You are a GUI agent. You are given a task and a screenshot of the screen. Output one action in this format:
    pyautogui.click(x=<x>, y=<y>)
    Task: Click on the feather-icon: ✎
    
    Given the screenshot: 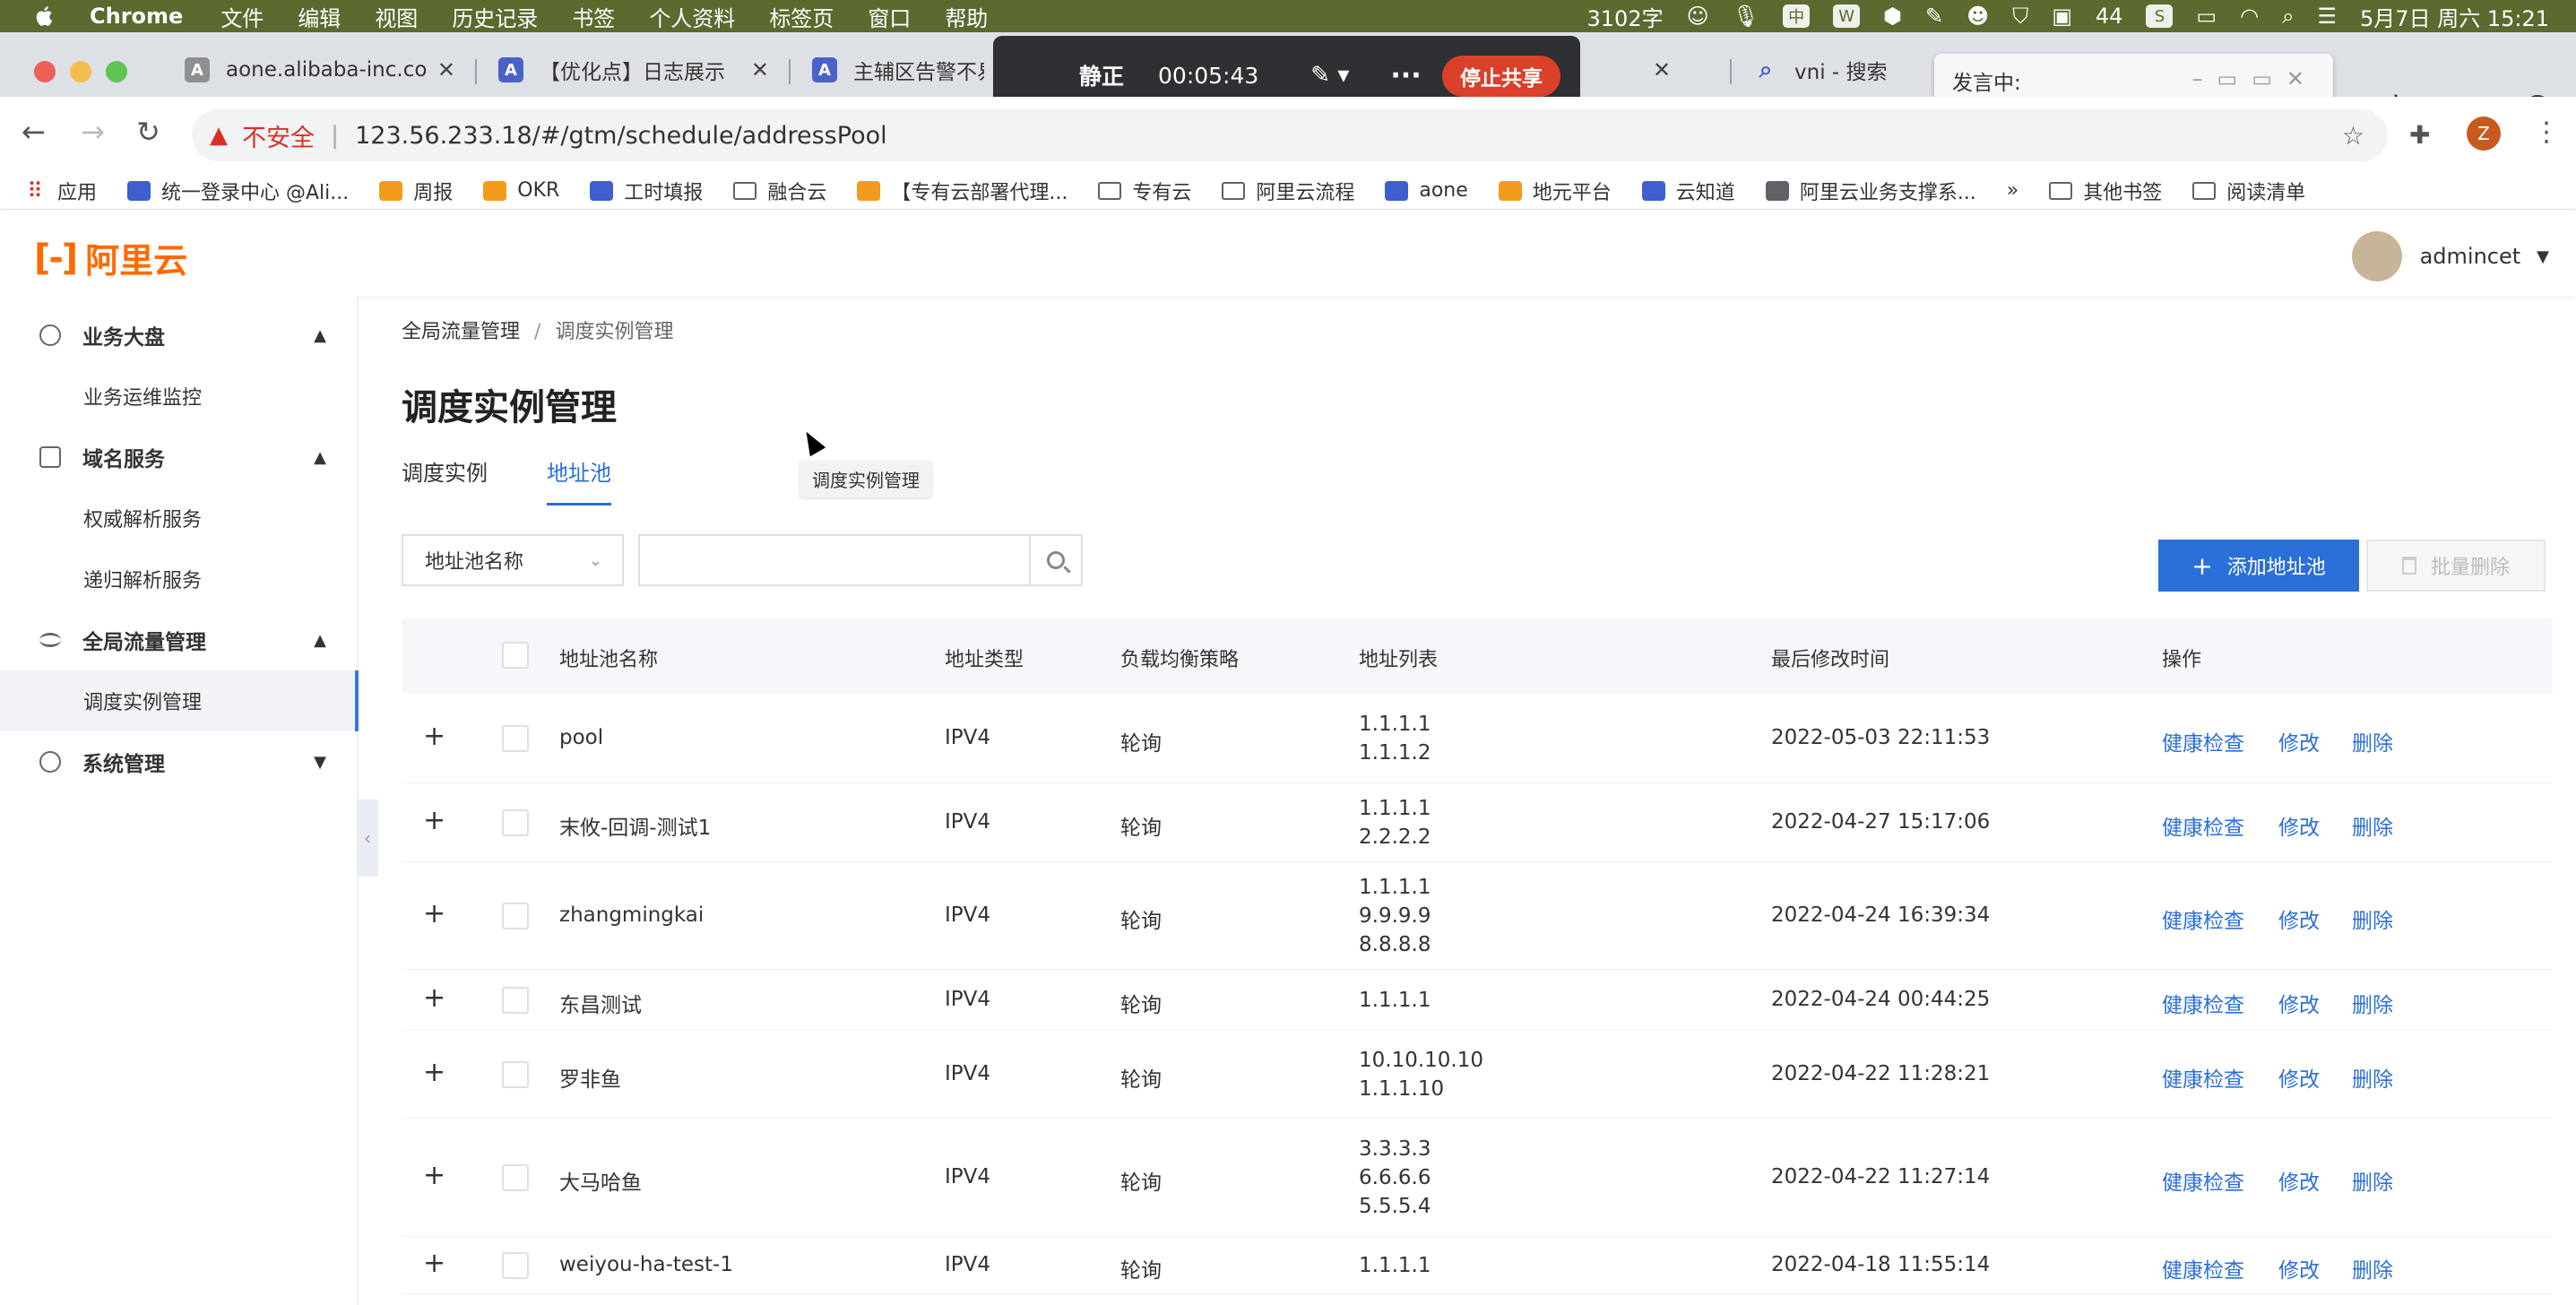 What is the action you would take?
    pyautogui.click(x=1934, y=16)
    